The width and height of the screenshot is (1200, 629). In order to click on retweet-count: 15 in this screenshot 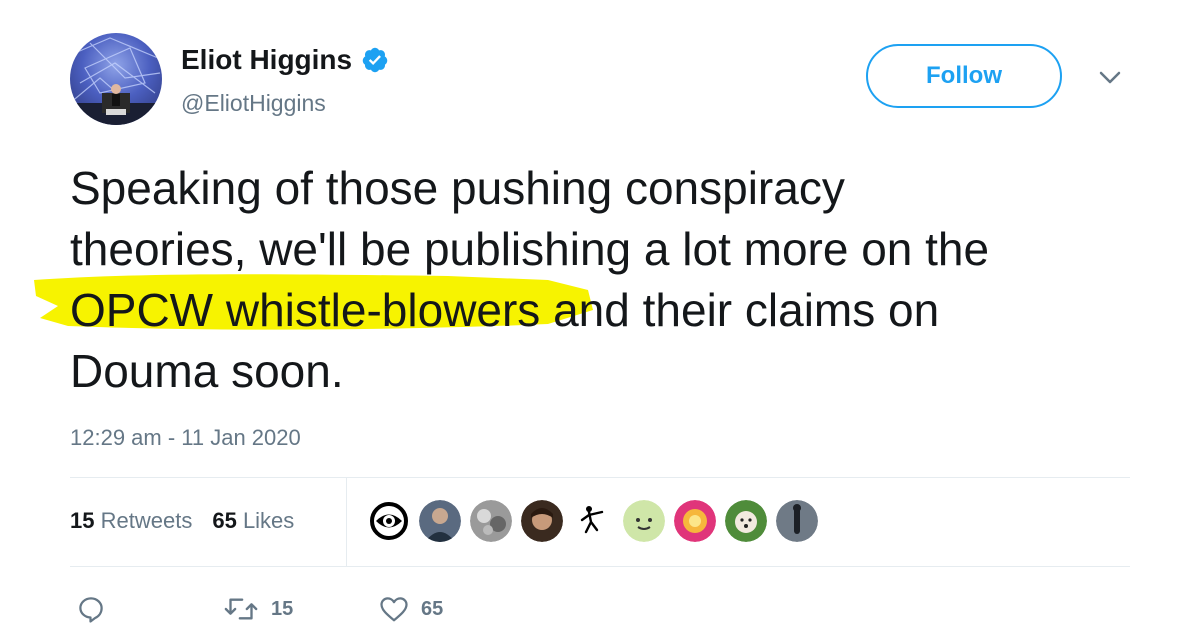, I will do `click(282, 608)`.